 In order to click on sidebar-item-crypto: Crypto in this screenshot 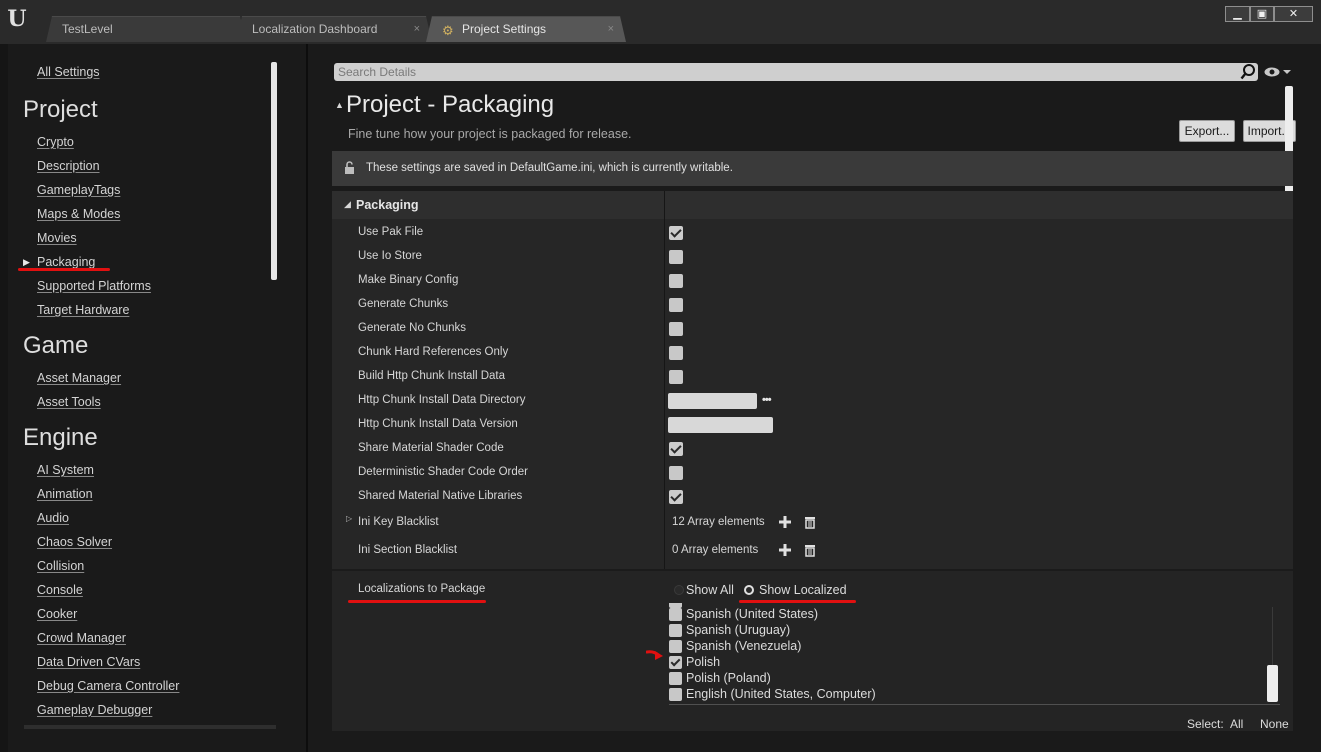, I will do `click(55, 142)`.